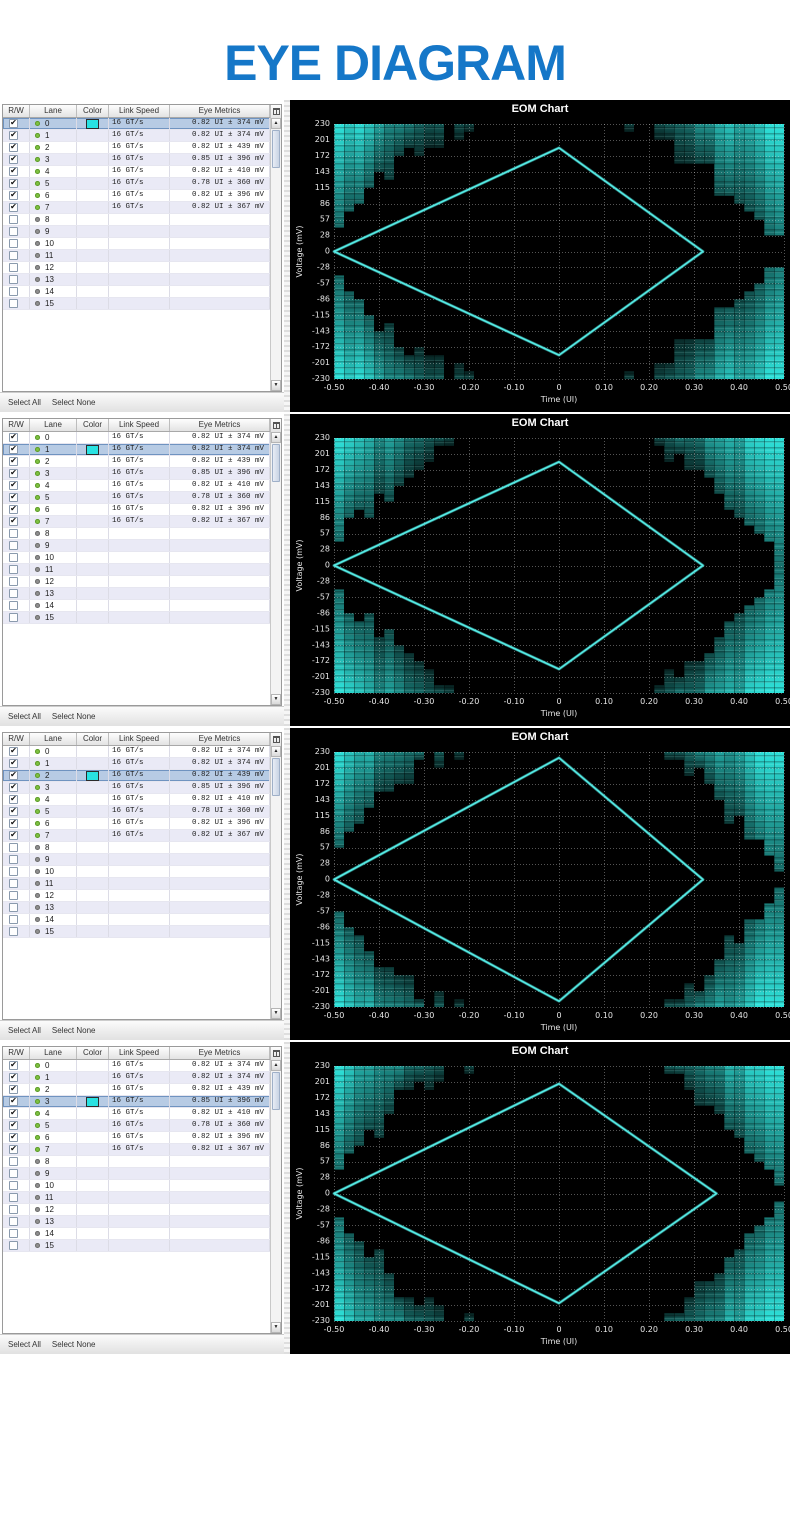 Image resolution: width=790 pixels, height=1537 pixels. What do you see at coordinates (276, 1327) in the screenshot?
I see `scroll-down-button: ▼` at bounding box center [276, 1327].